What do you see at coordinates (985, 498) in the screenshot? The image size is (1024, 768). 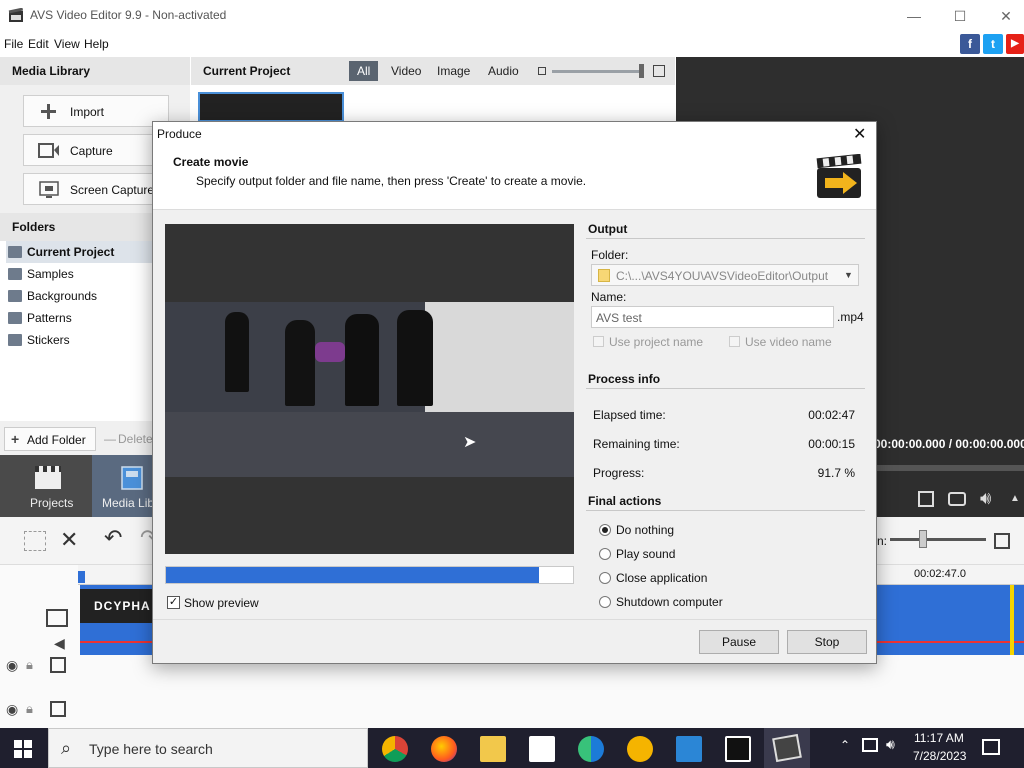 I see `volume-icon: 🔊︎` at bounding box center [985, 498].